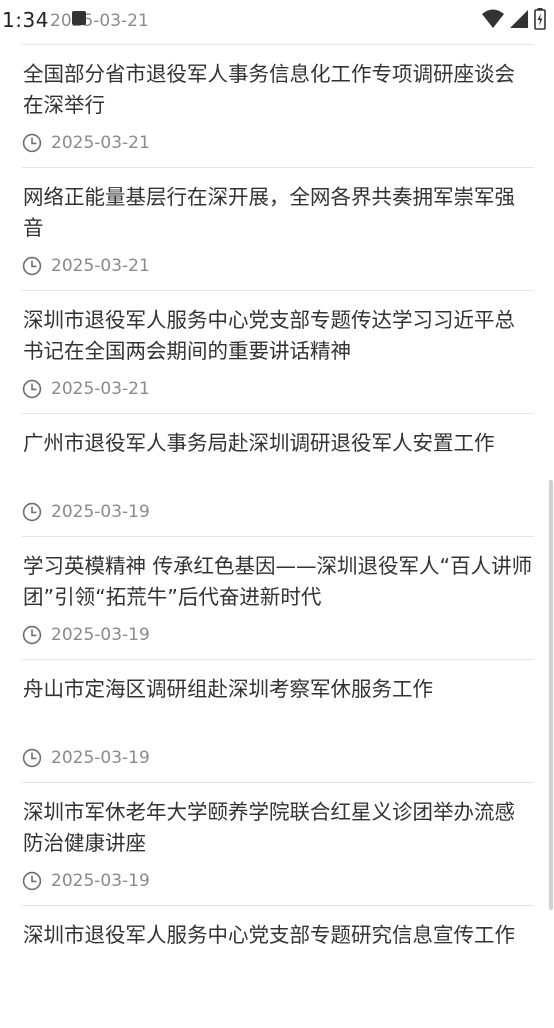 The image size is (554, 1028). I want to click on scrollbar, so click(551, 695).